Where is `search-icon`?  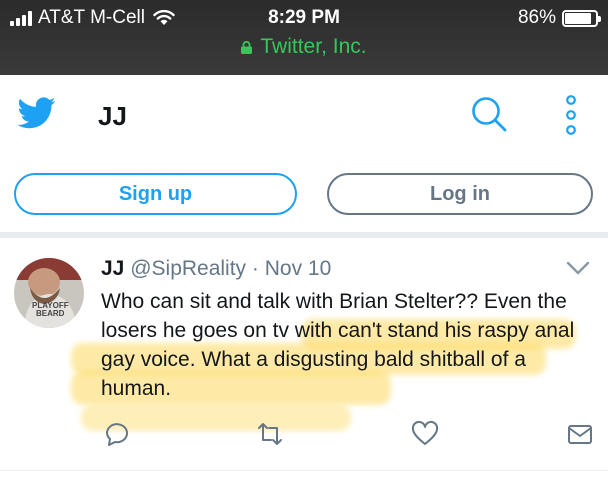 search-icon is located at coordinates (489, 114).